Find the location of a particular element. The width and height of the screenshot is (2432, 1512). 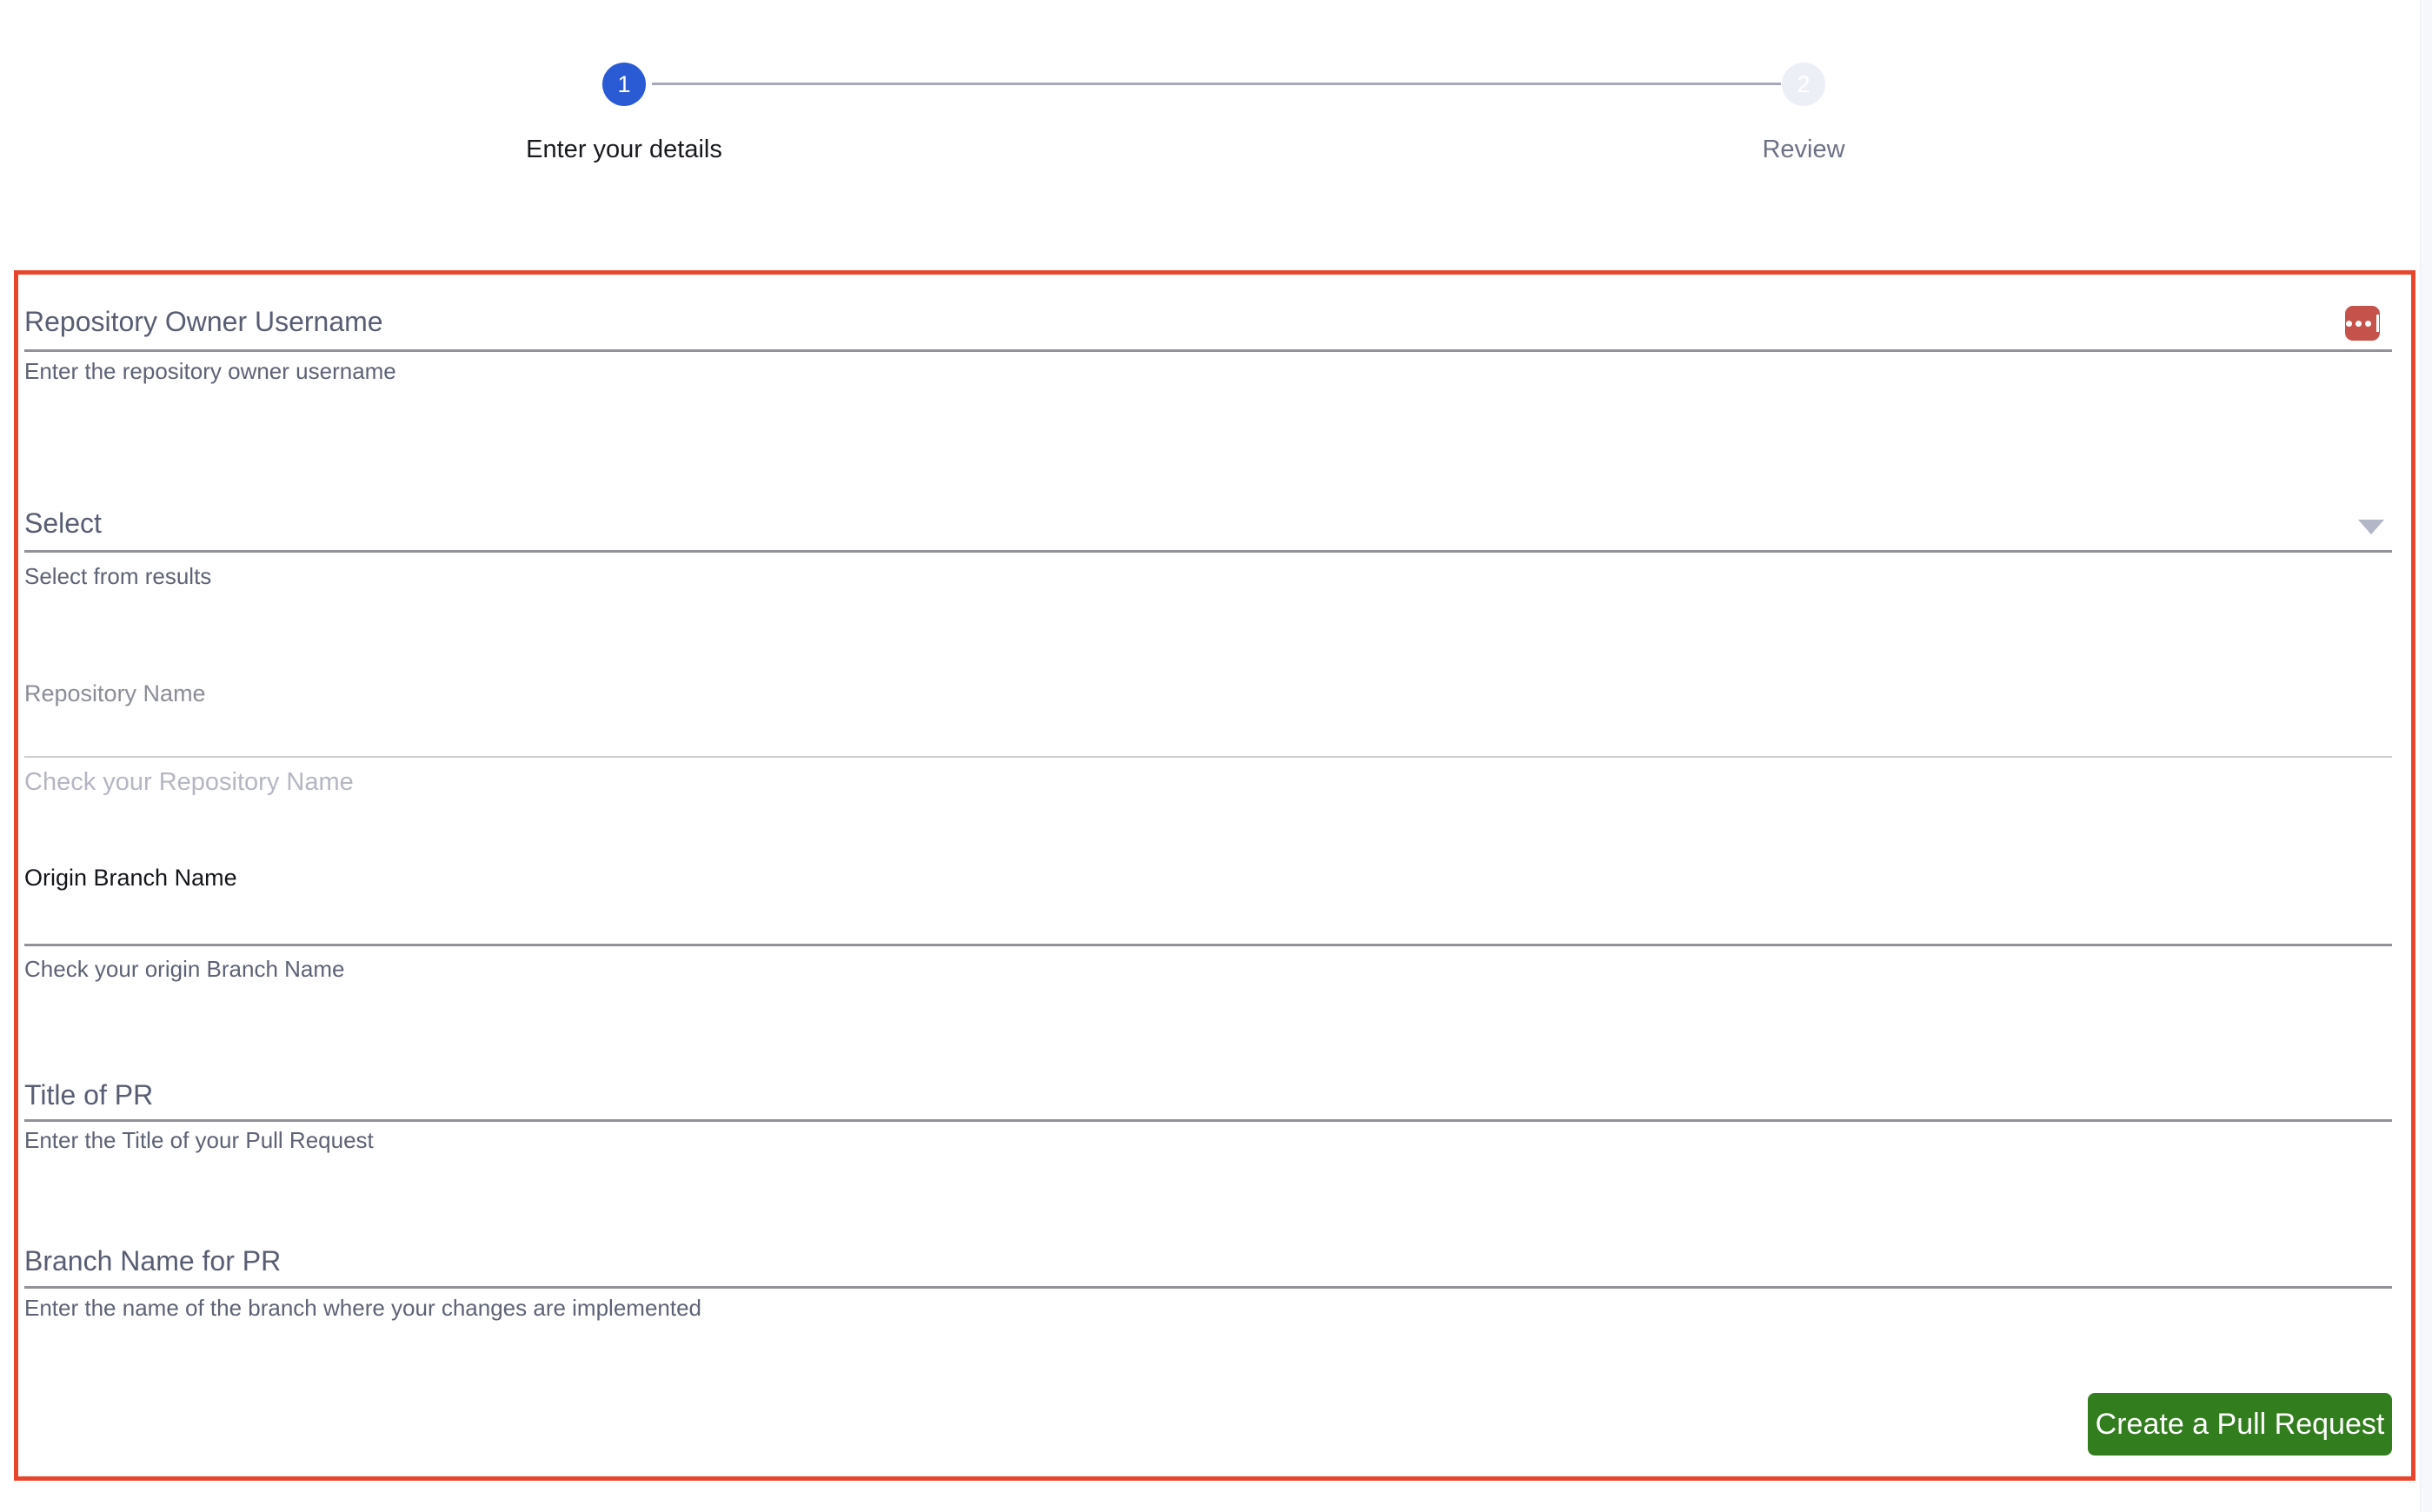

pr-title-underline is located at coordinates (1208, 1120).